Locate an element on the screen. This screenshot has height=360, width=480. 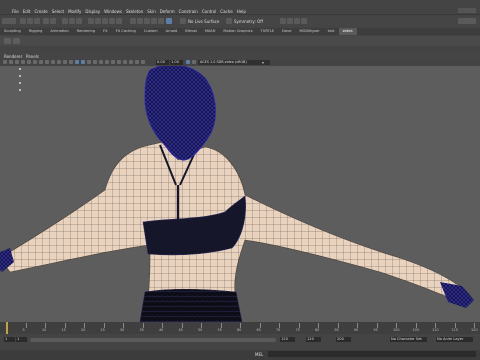
shelf-tab-custom: Custom is located at coordinates (151, 31).